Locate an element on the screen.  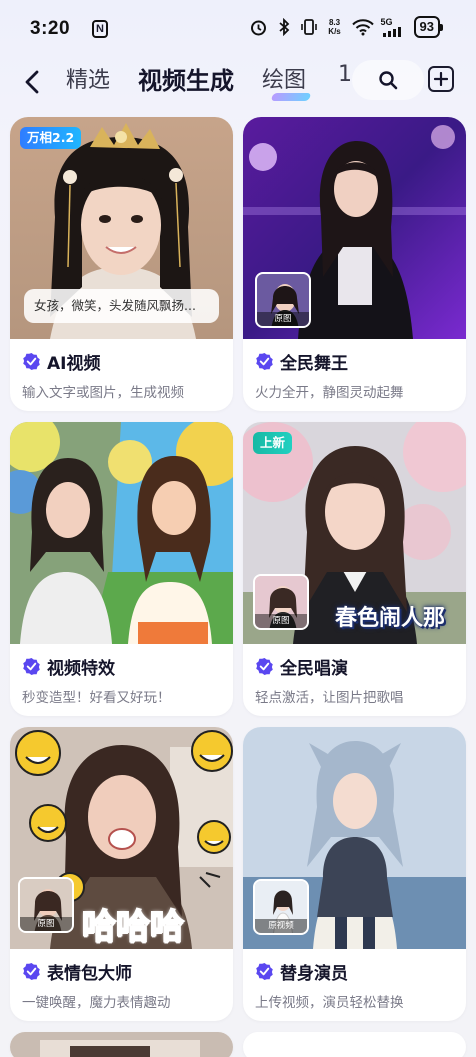
meme-overlay: 哈哈哈 is located at coordinates (133, 927).